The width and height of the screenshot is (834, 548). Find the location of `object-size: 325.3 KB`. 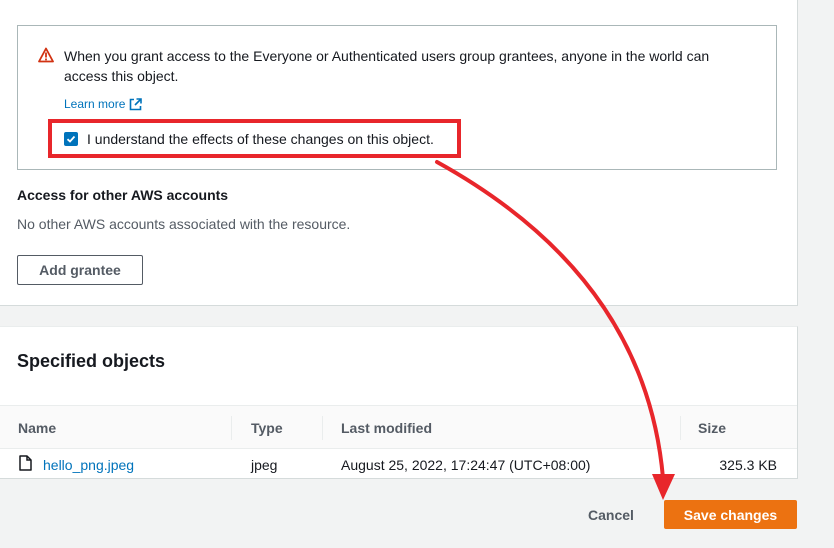

object-size: 325.3 KB is located at coordinates (748, 465).